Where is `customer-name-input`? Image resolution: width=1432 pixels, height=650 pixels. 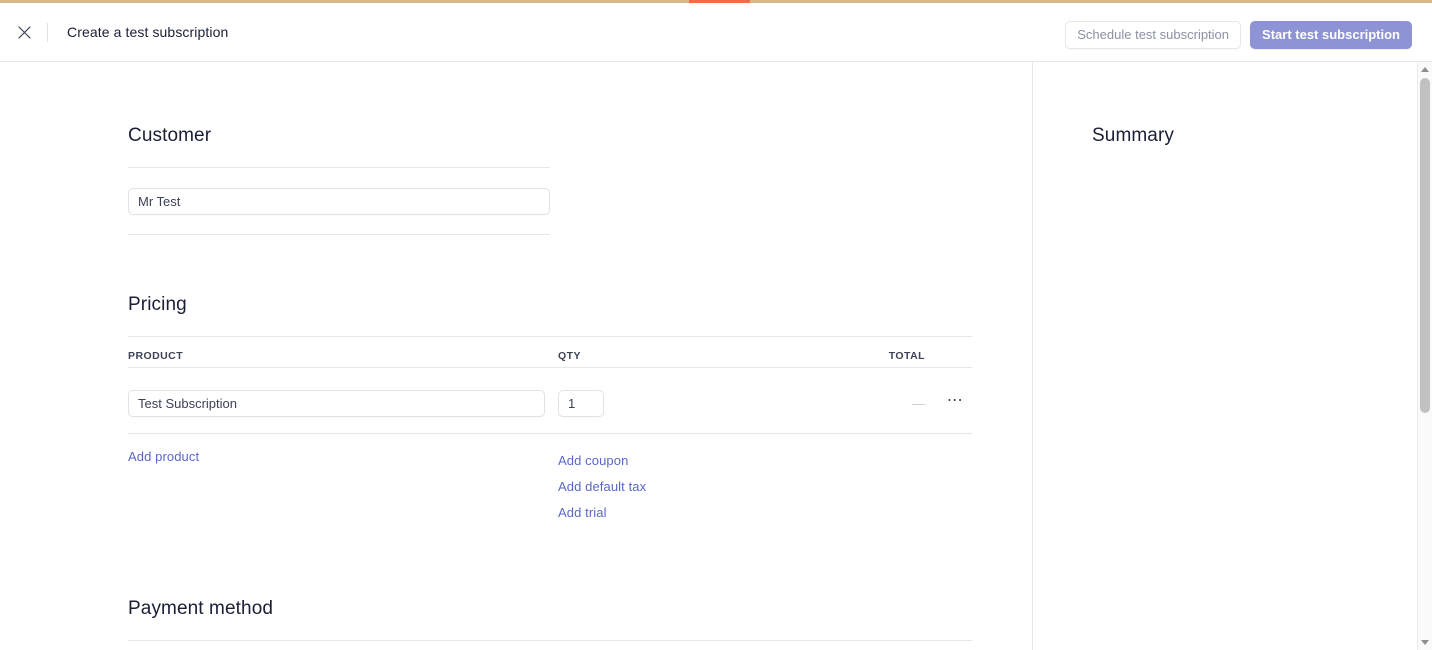 customer-name-input is located at coordinates (339, 201).